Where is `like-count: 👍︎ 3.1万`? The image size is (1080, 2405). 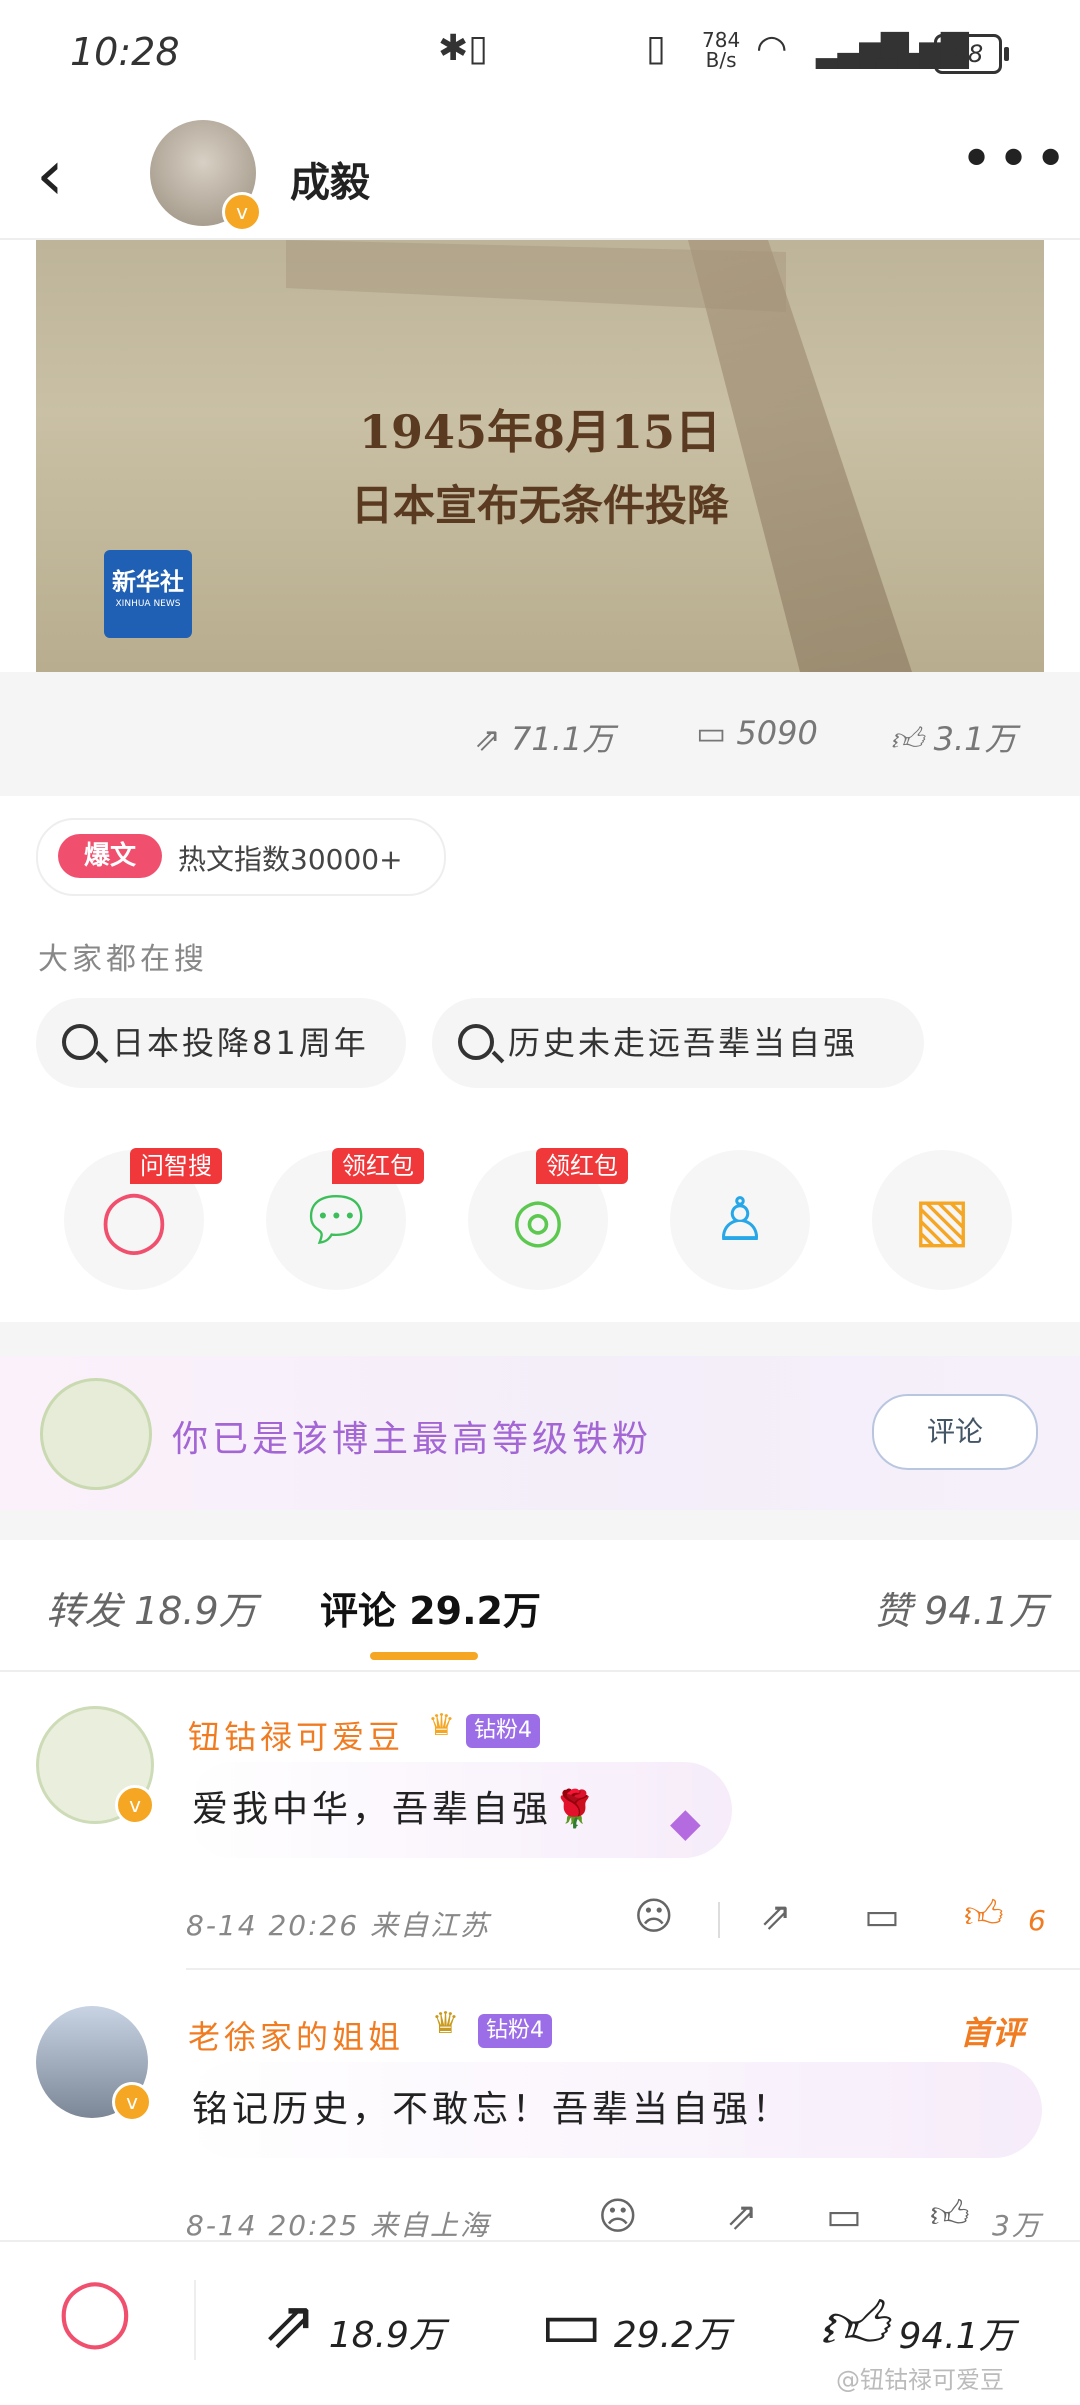 like-count: 👍︎ 3.1万 is located at coordinates (953, 737).